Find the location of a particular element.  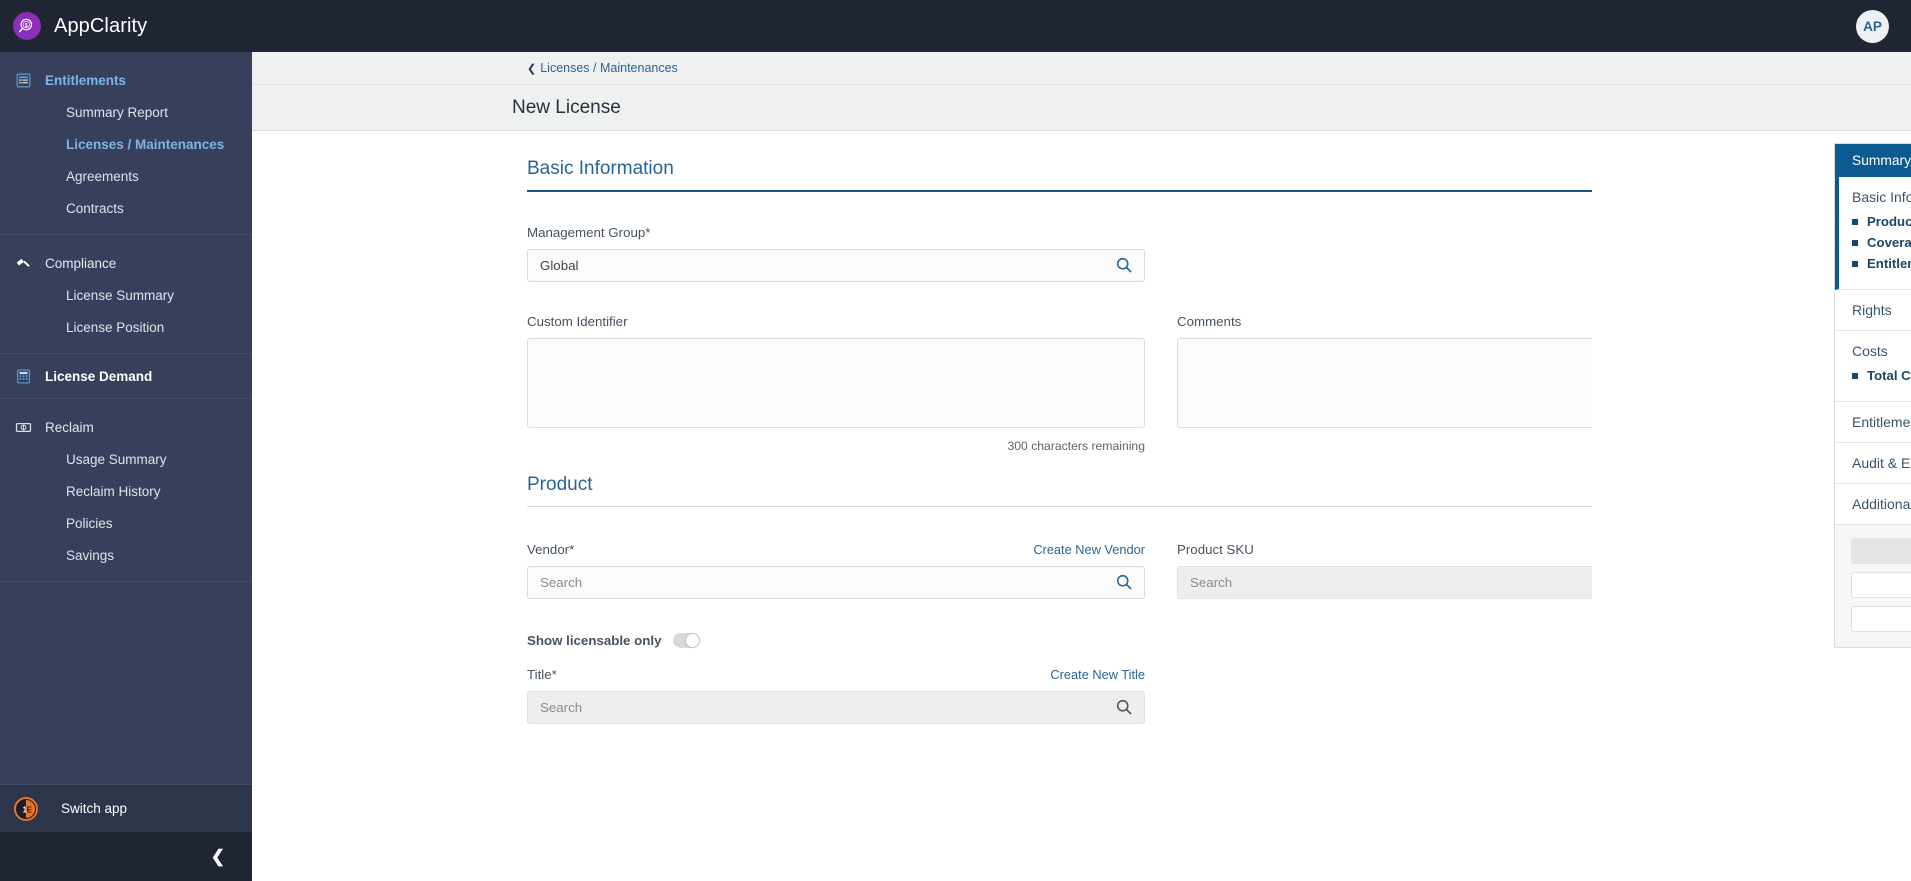

summary-section-title: Rights is located at coordinates (1872, 310).